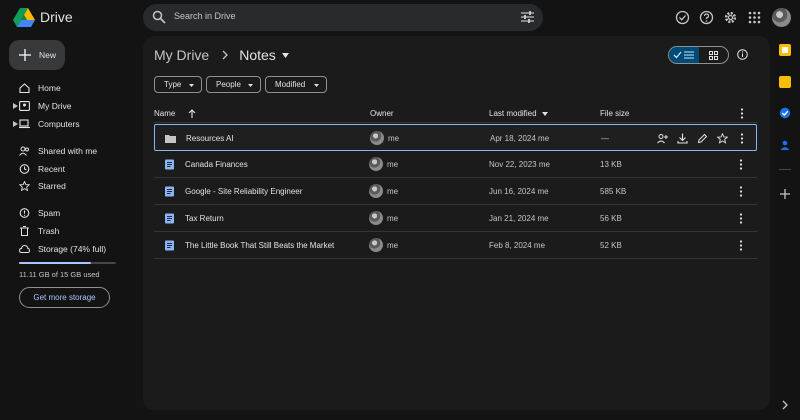 This screenshot has width=800, height=420. Describe the element at coordinates (343, 17) in the screenshot. I see `search-bar: Search in Drive` at that location.